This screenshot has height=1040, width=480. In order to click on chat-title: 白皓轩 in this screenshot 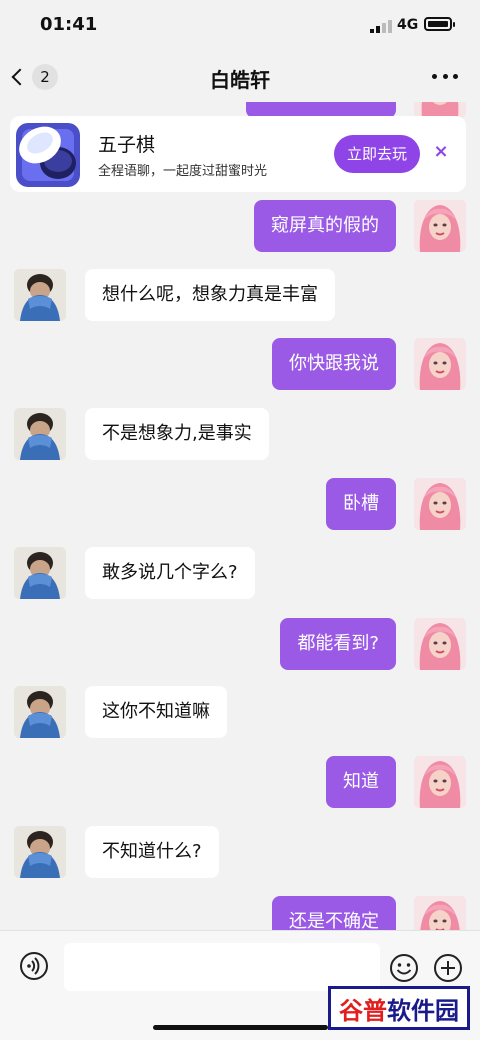, I will do `click(240, 80)`.